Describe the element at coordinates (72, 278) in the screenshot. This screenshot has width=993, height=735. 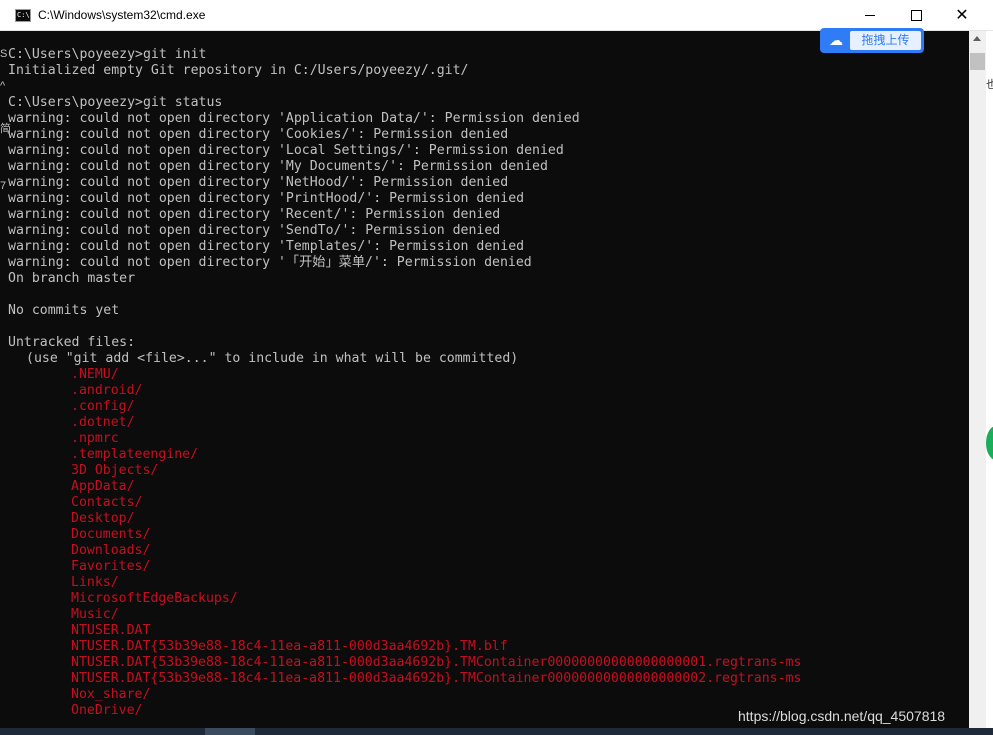
I see `console-line: On branch master` at that location.